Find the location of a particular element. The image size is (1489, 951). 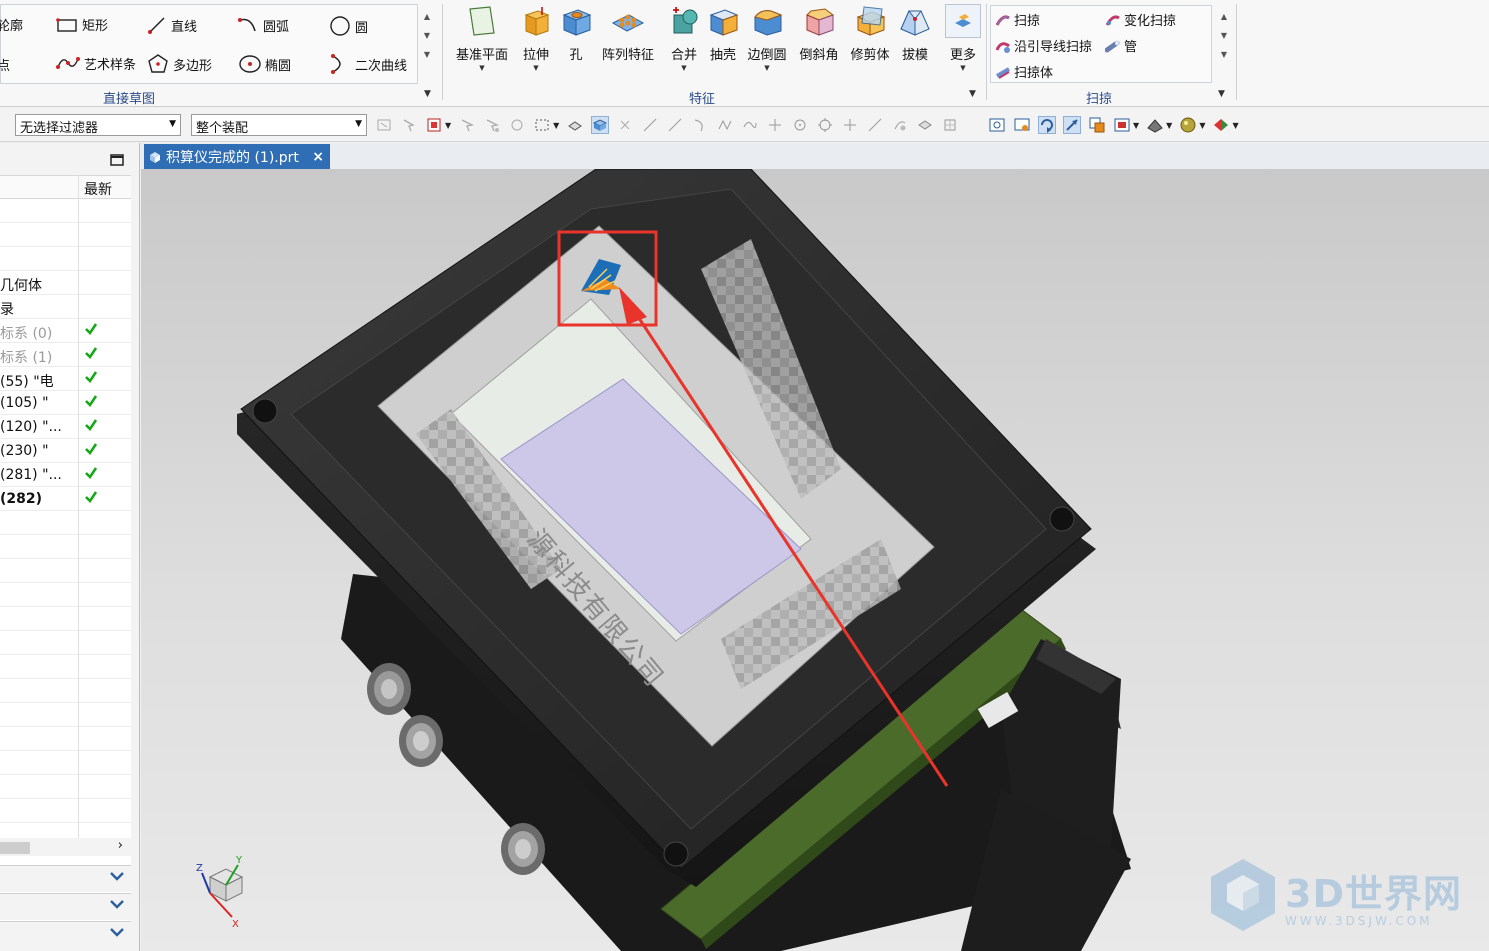

polygon-button: 多边形 is located at coordinates (179, 64).